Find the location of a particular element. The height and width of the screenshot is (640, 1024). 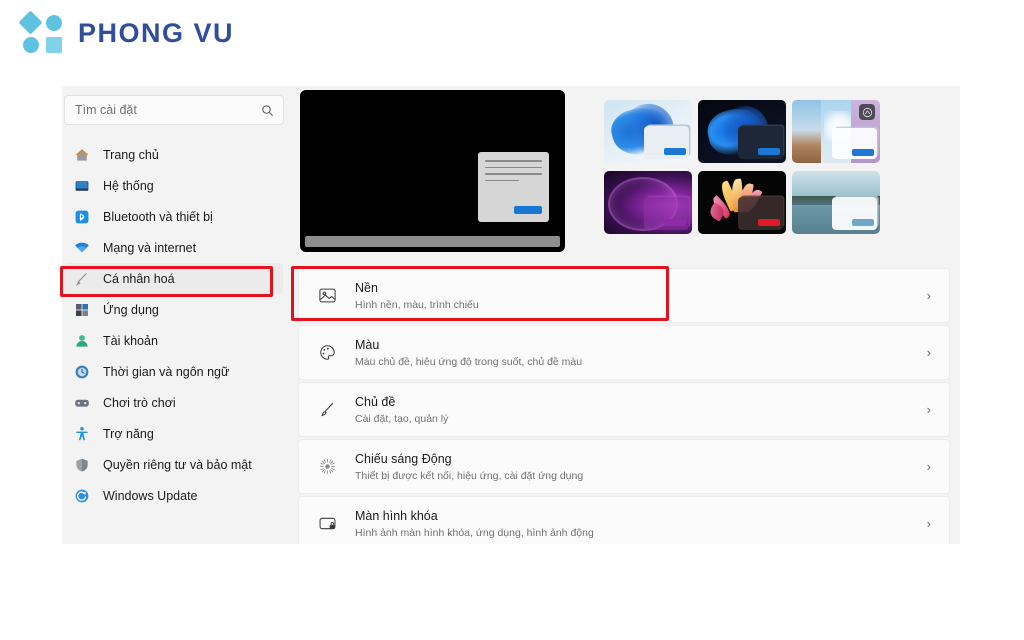

settings-row-text: Nền Hình nền, màu, trình chiếu is located at coordinates (641, 296).